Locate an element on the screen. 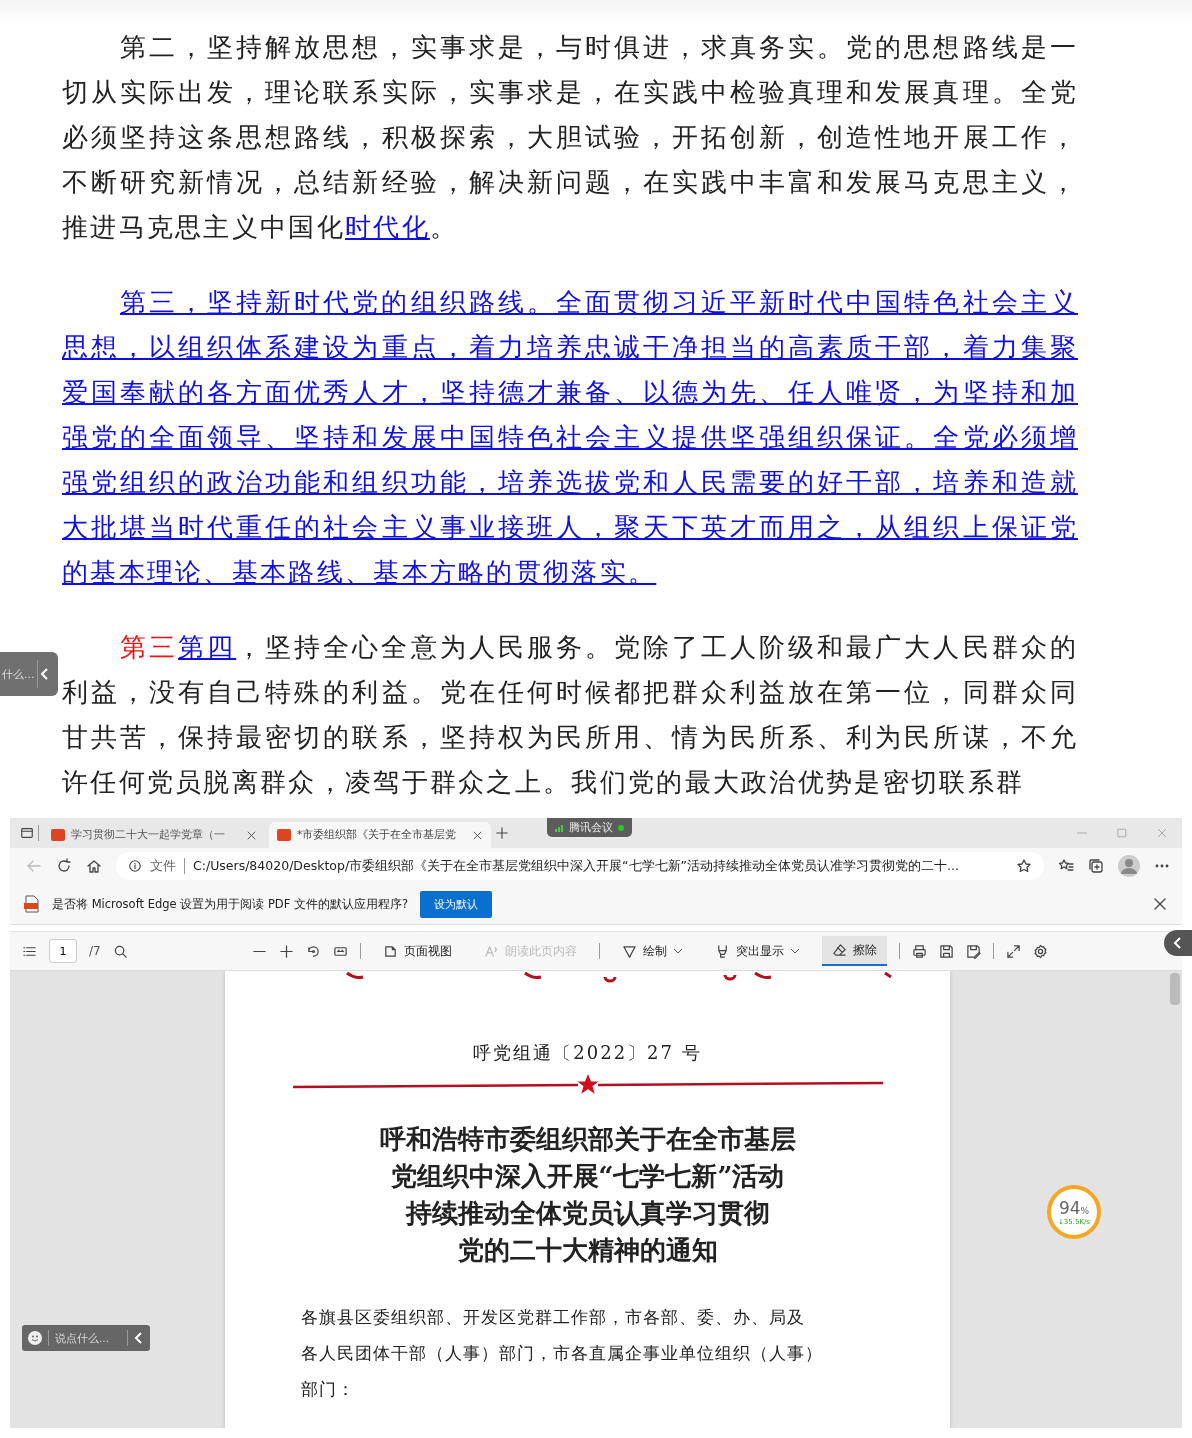 Image resolution: width=1192 pixels, height=1438 pixels. document-number: 呼党组通〔2022〕27 号 is located at coordinates (587, 1053).